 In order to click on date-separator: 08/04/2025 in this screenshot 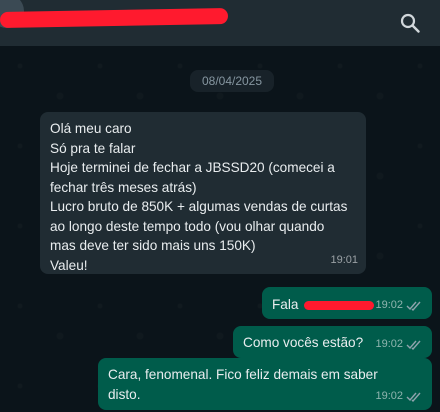, I will do `click(232, 81)`.